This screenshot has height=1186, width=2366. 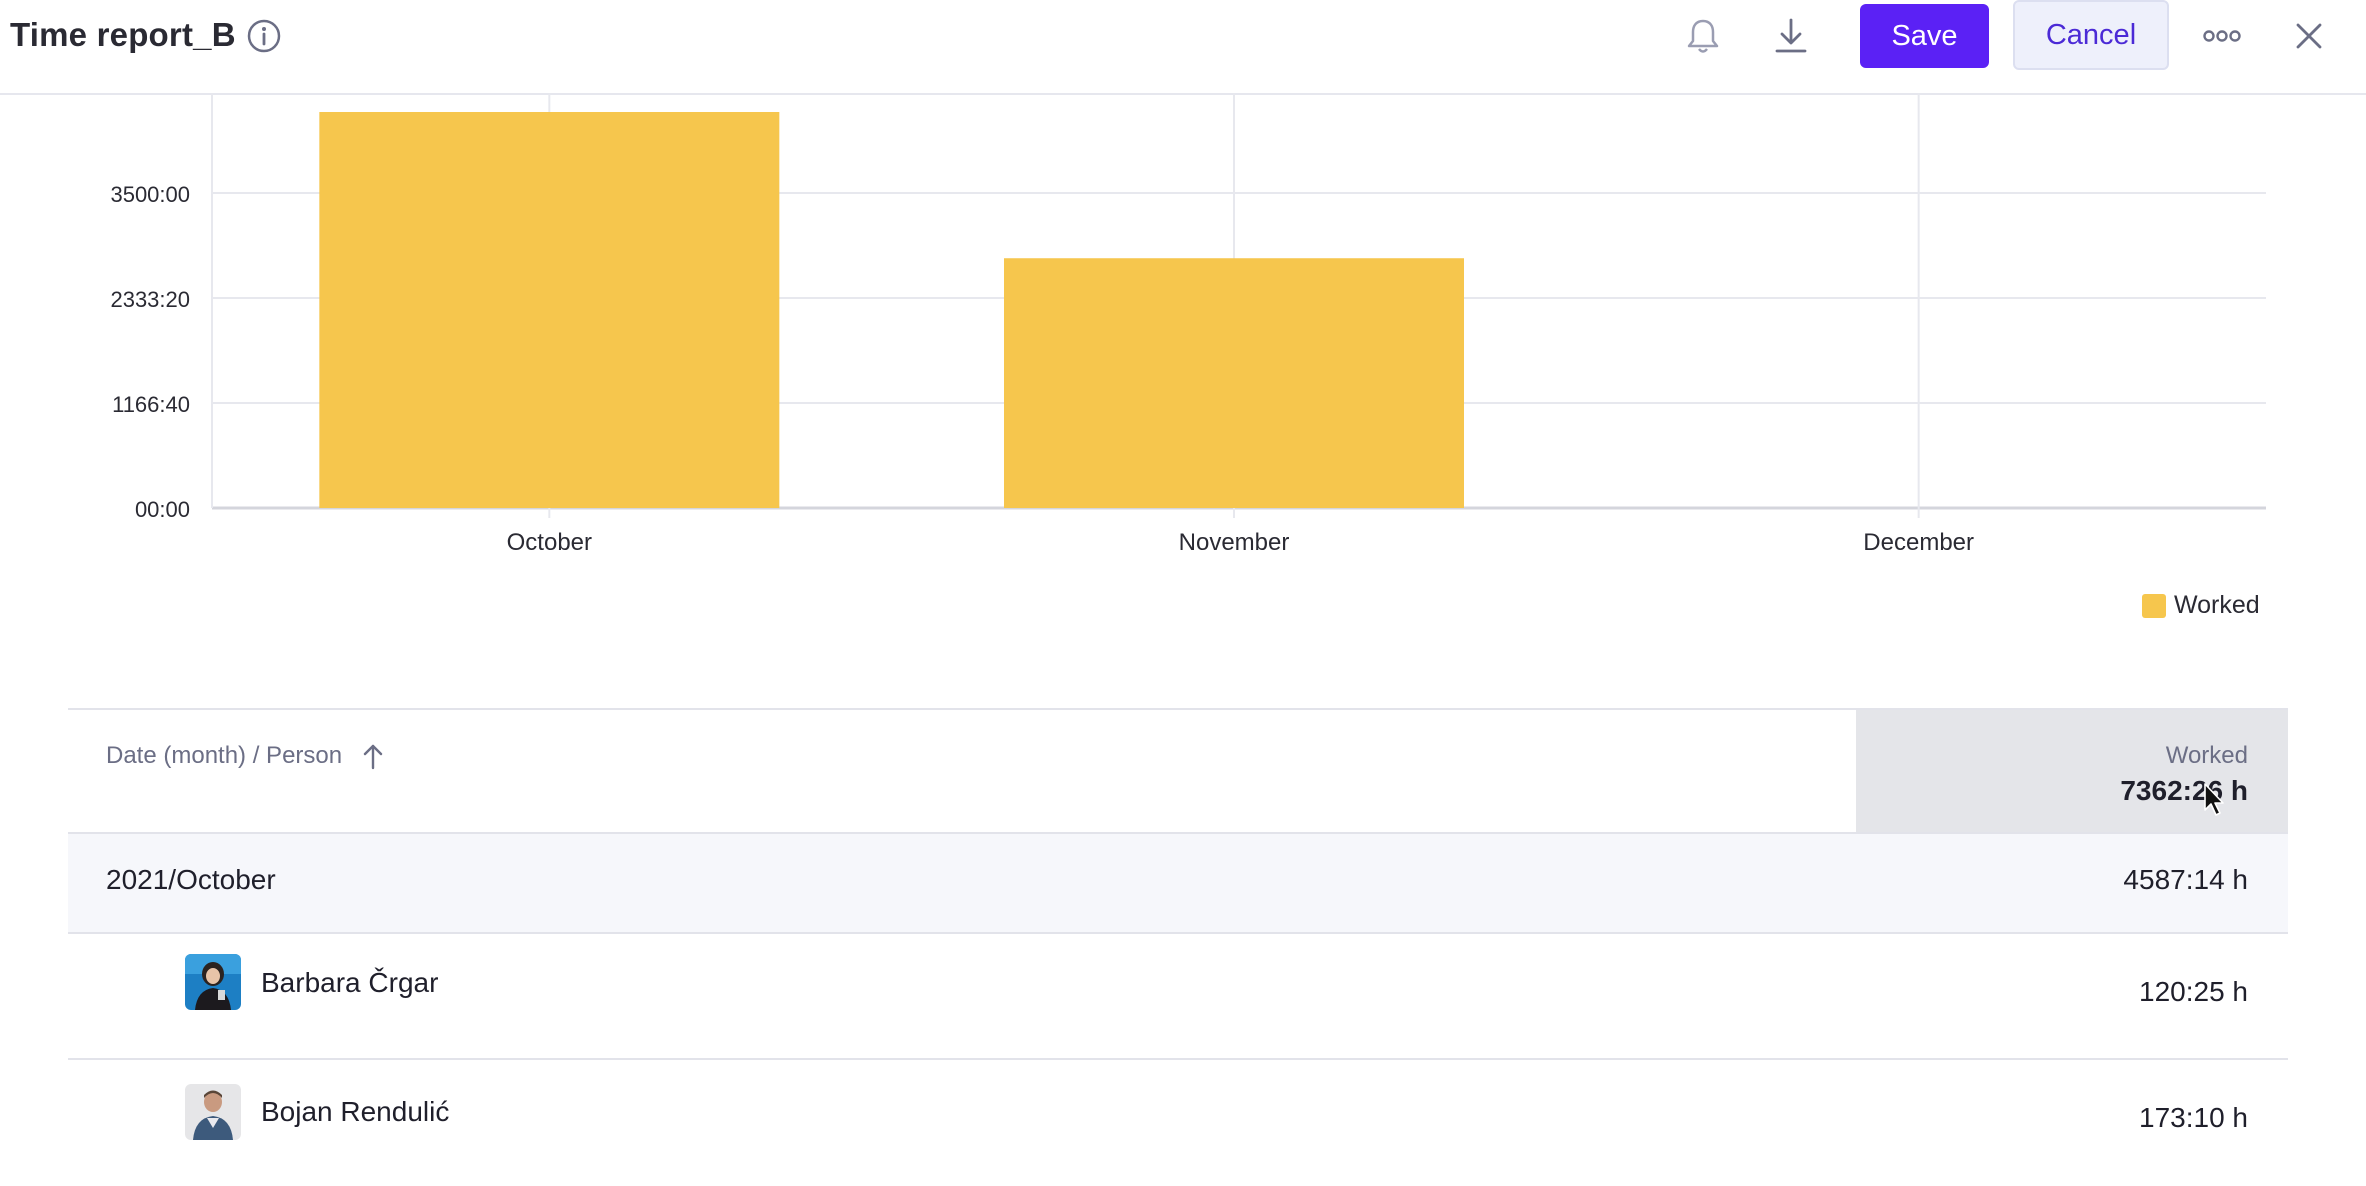 I want to click on legend-label-worked: Worked, so click(x=2217, y=605).